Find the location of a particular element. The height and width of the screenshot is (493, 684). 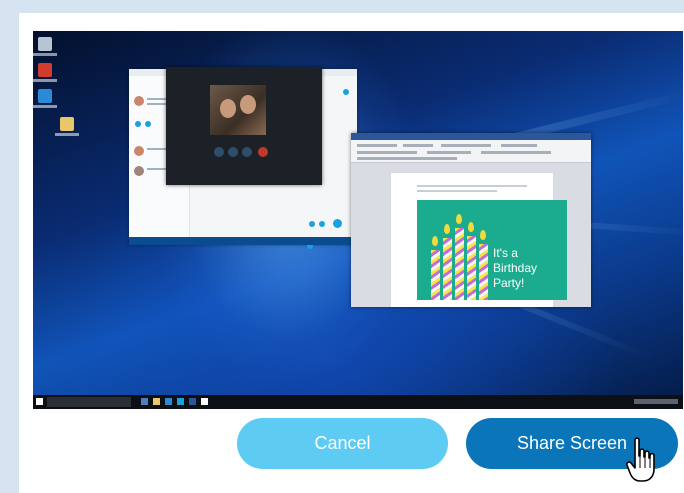

hand-pointer-cursor-icon is located at coordinates (640, 459).